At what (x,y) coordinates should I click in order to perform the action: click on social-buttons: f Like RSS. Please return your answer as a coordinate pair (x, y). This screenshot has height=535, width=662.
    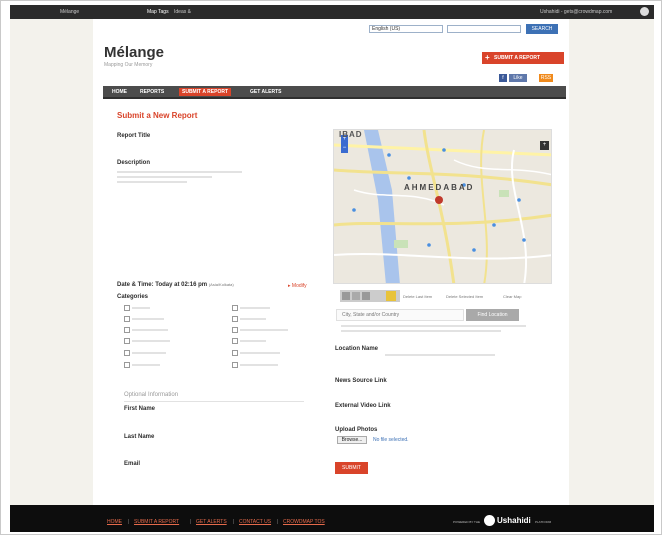
    Looking at the image, I should click on (531, 78).